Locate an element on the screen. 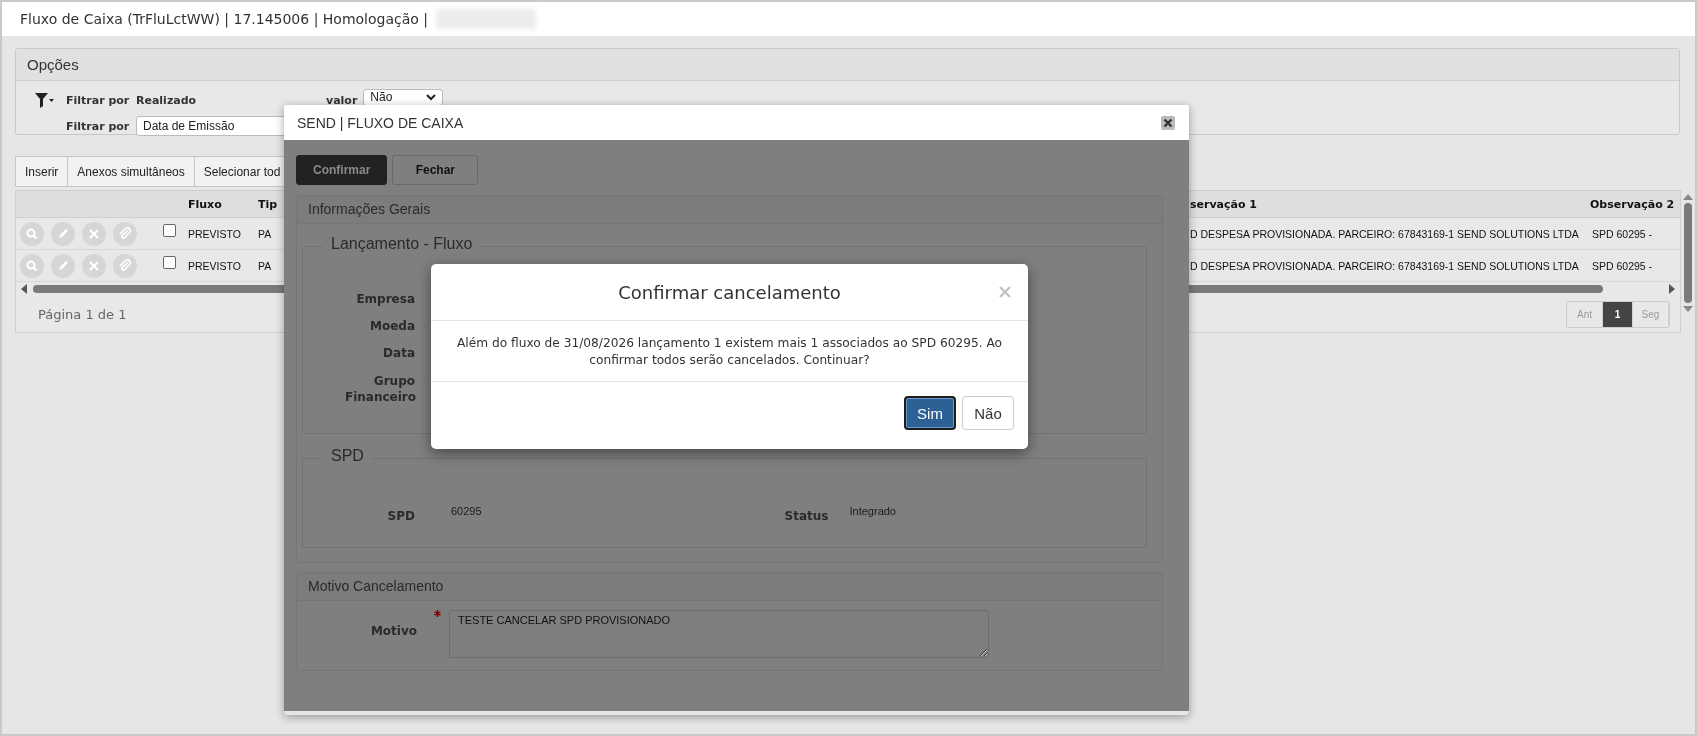 Image resolution: width=1697 pixels, height=736 pixels. toolbar-button: Anexos simultâneos is located at coordinates (131, 171).